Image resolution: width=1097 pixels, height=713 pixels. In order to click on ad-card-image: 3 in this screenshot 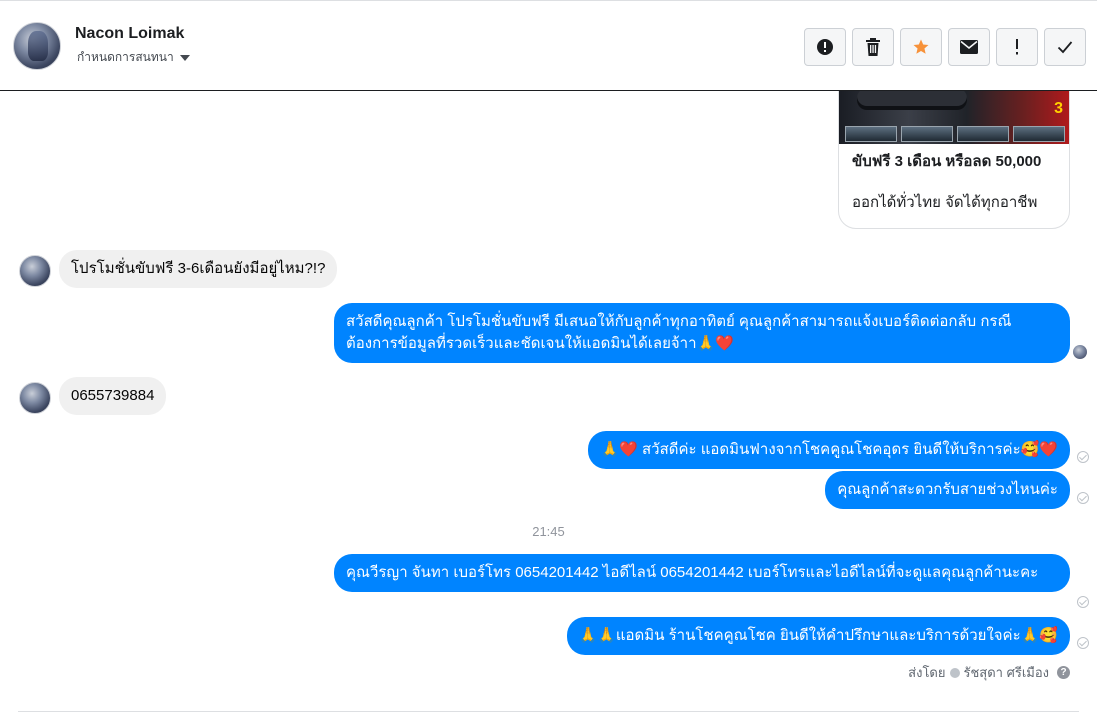, I will do `click(954, 117)`.